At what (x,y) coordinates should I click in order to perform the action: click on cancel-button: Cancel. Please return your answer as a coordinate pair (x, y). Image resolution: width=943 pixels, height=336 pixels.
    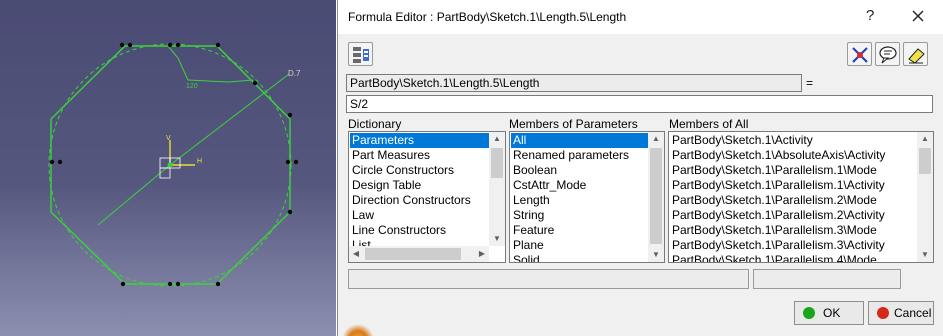
    Looking at the image, I should click on (901, 313).